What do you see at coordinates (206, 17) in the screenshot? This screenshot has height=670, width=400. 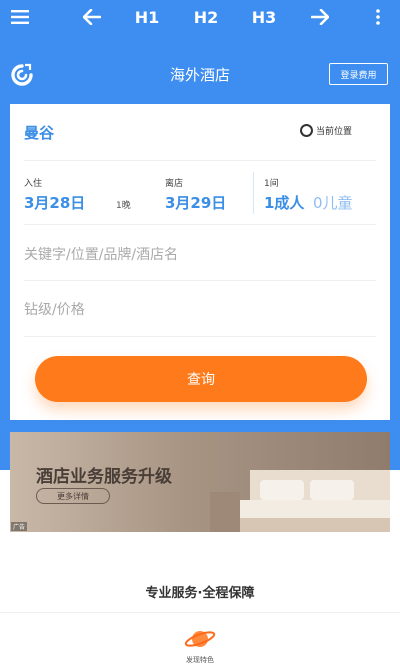 I see `h2-button: H2` at bounding box center [206, 17].